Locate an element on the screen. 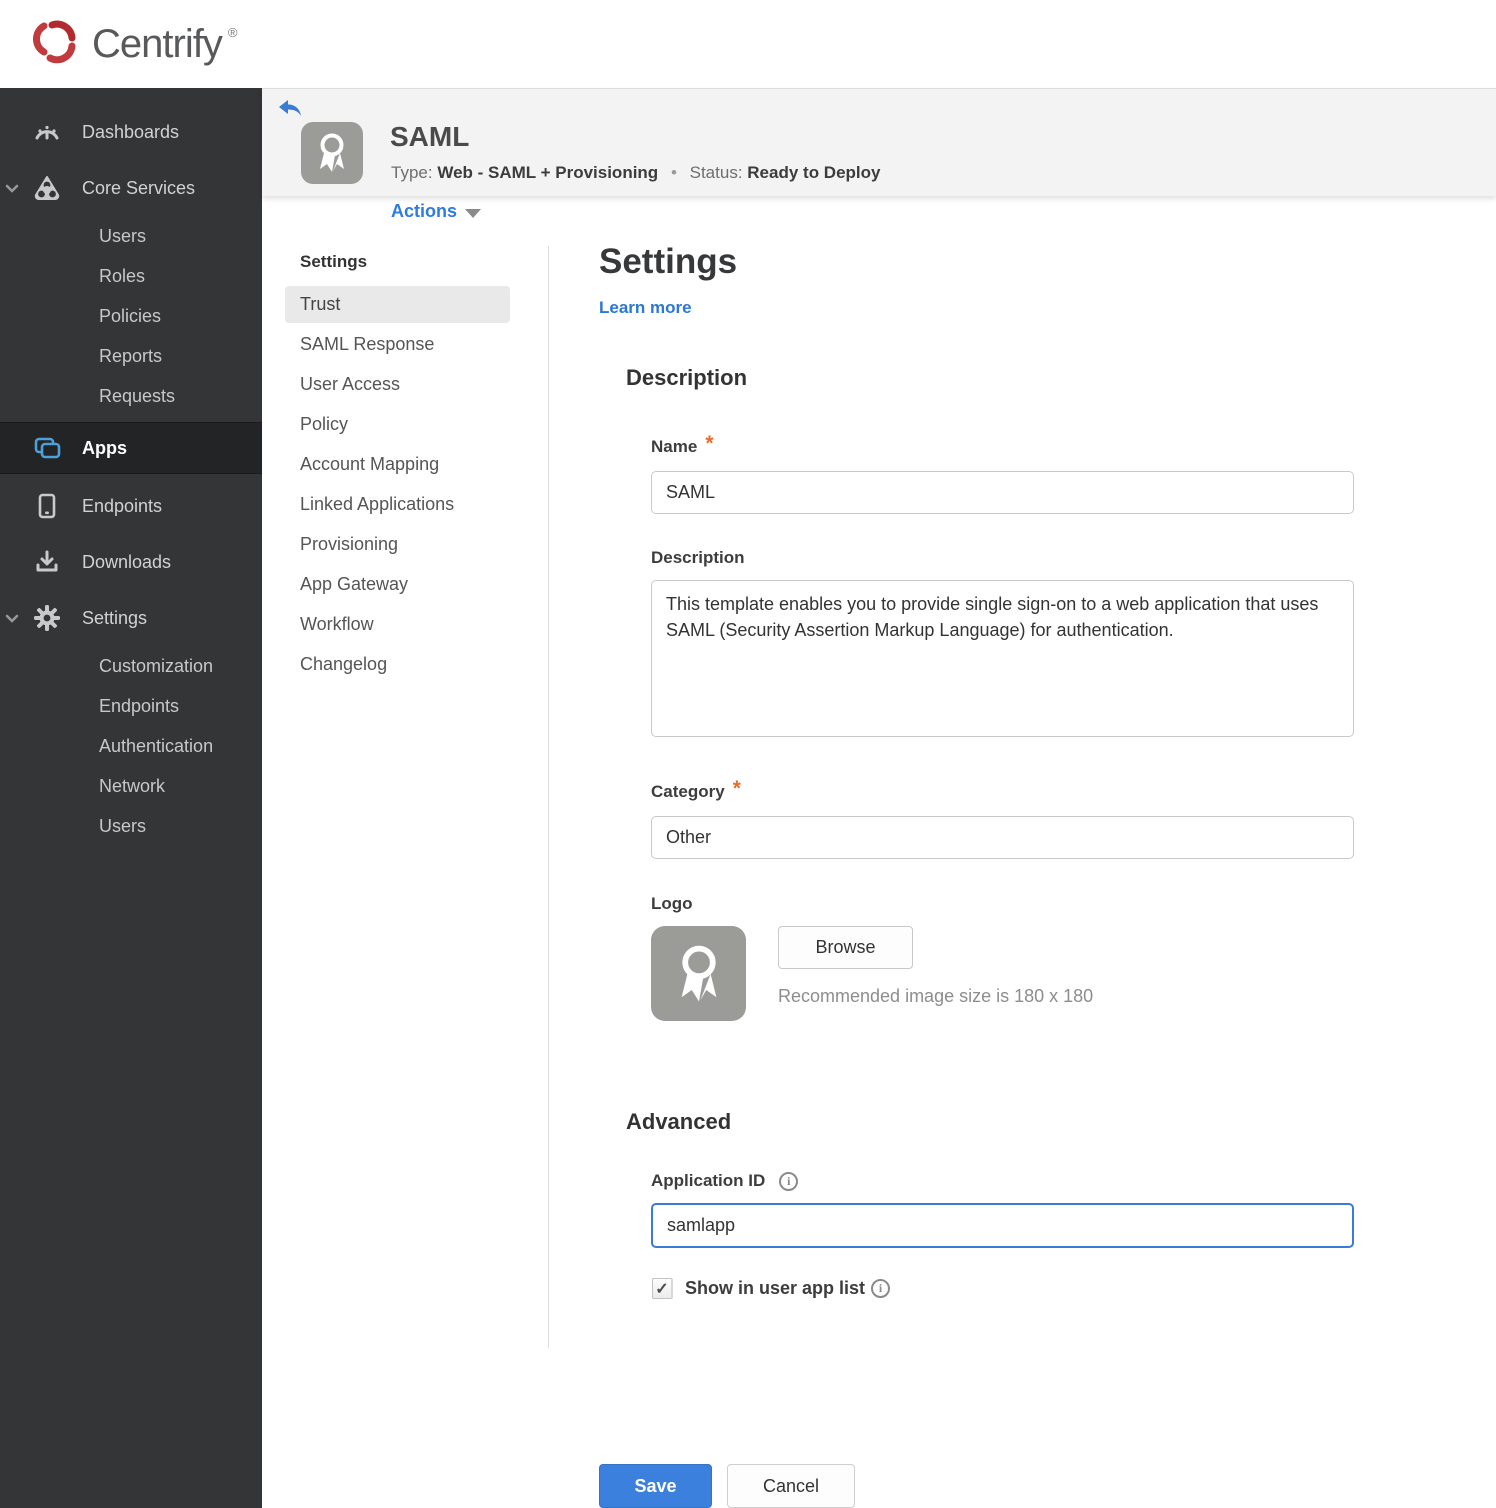  sidebar-item-customization: Customization is located at coordinates (131, 666).